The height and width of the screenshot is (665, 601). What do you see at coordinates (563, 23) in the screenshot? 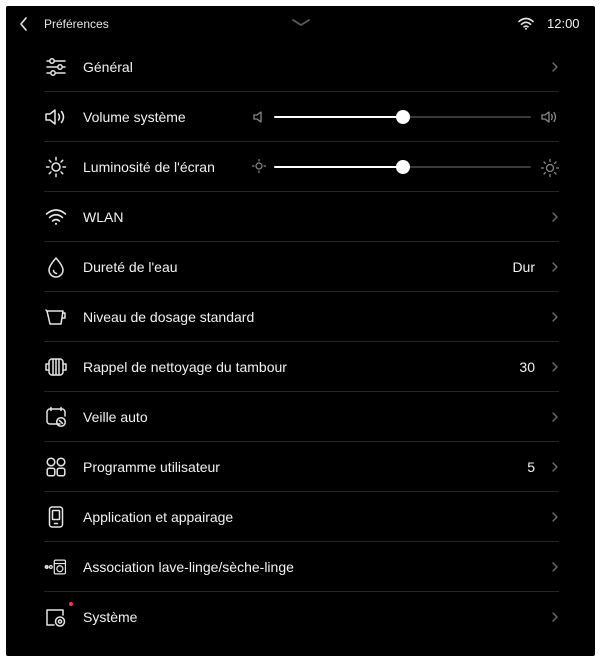
I see `clock: 12:00` at bounding box center [563, 23].